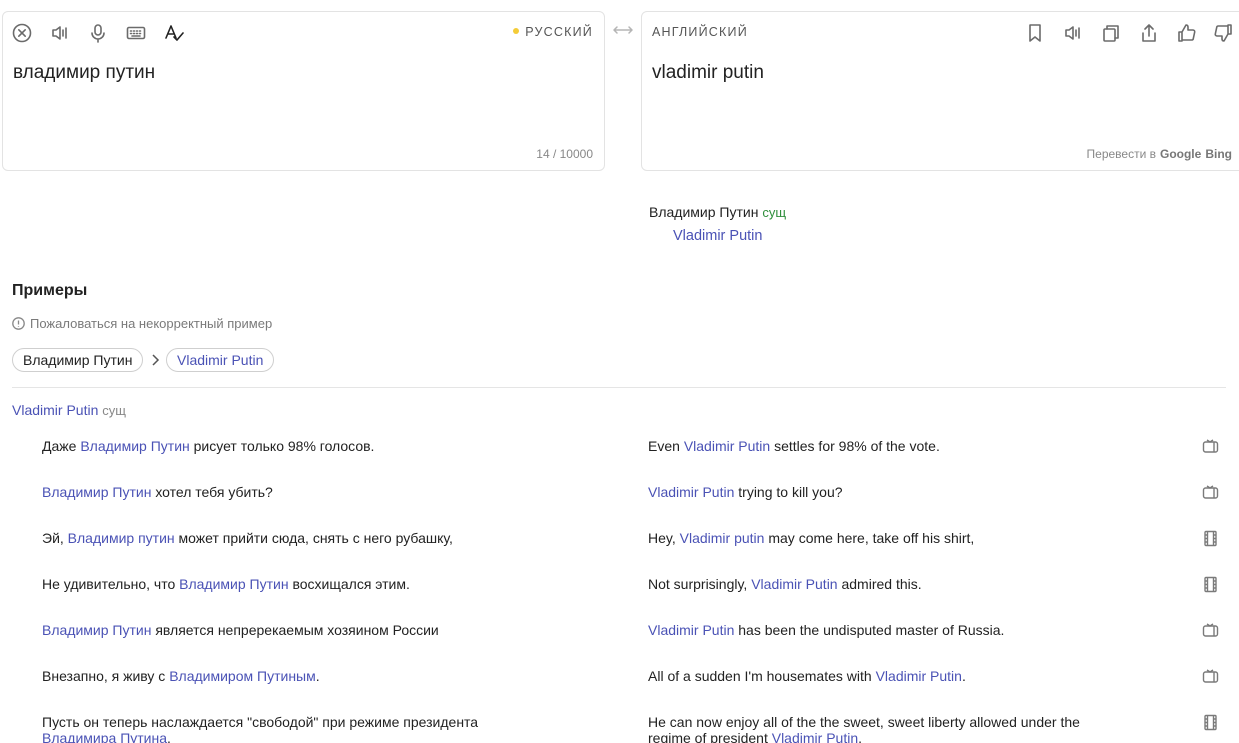  I want to click on report-example-link: Пожаловаться на некорректный пример, so click(142, 323).